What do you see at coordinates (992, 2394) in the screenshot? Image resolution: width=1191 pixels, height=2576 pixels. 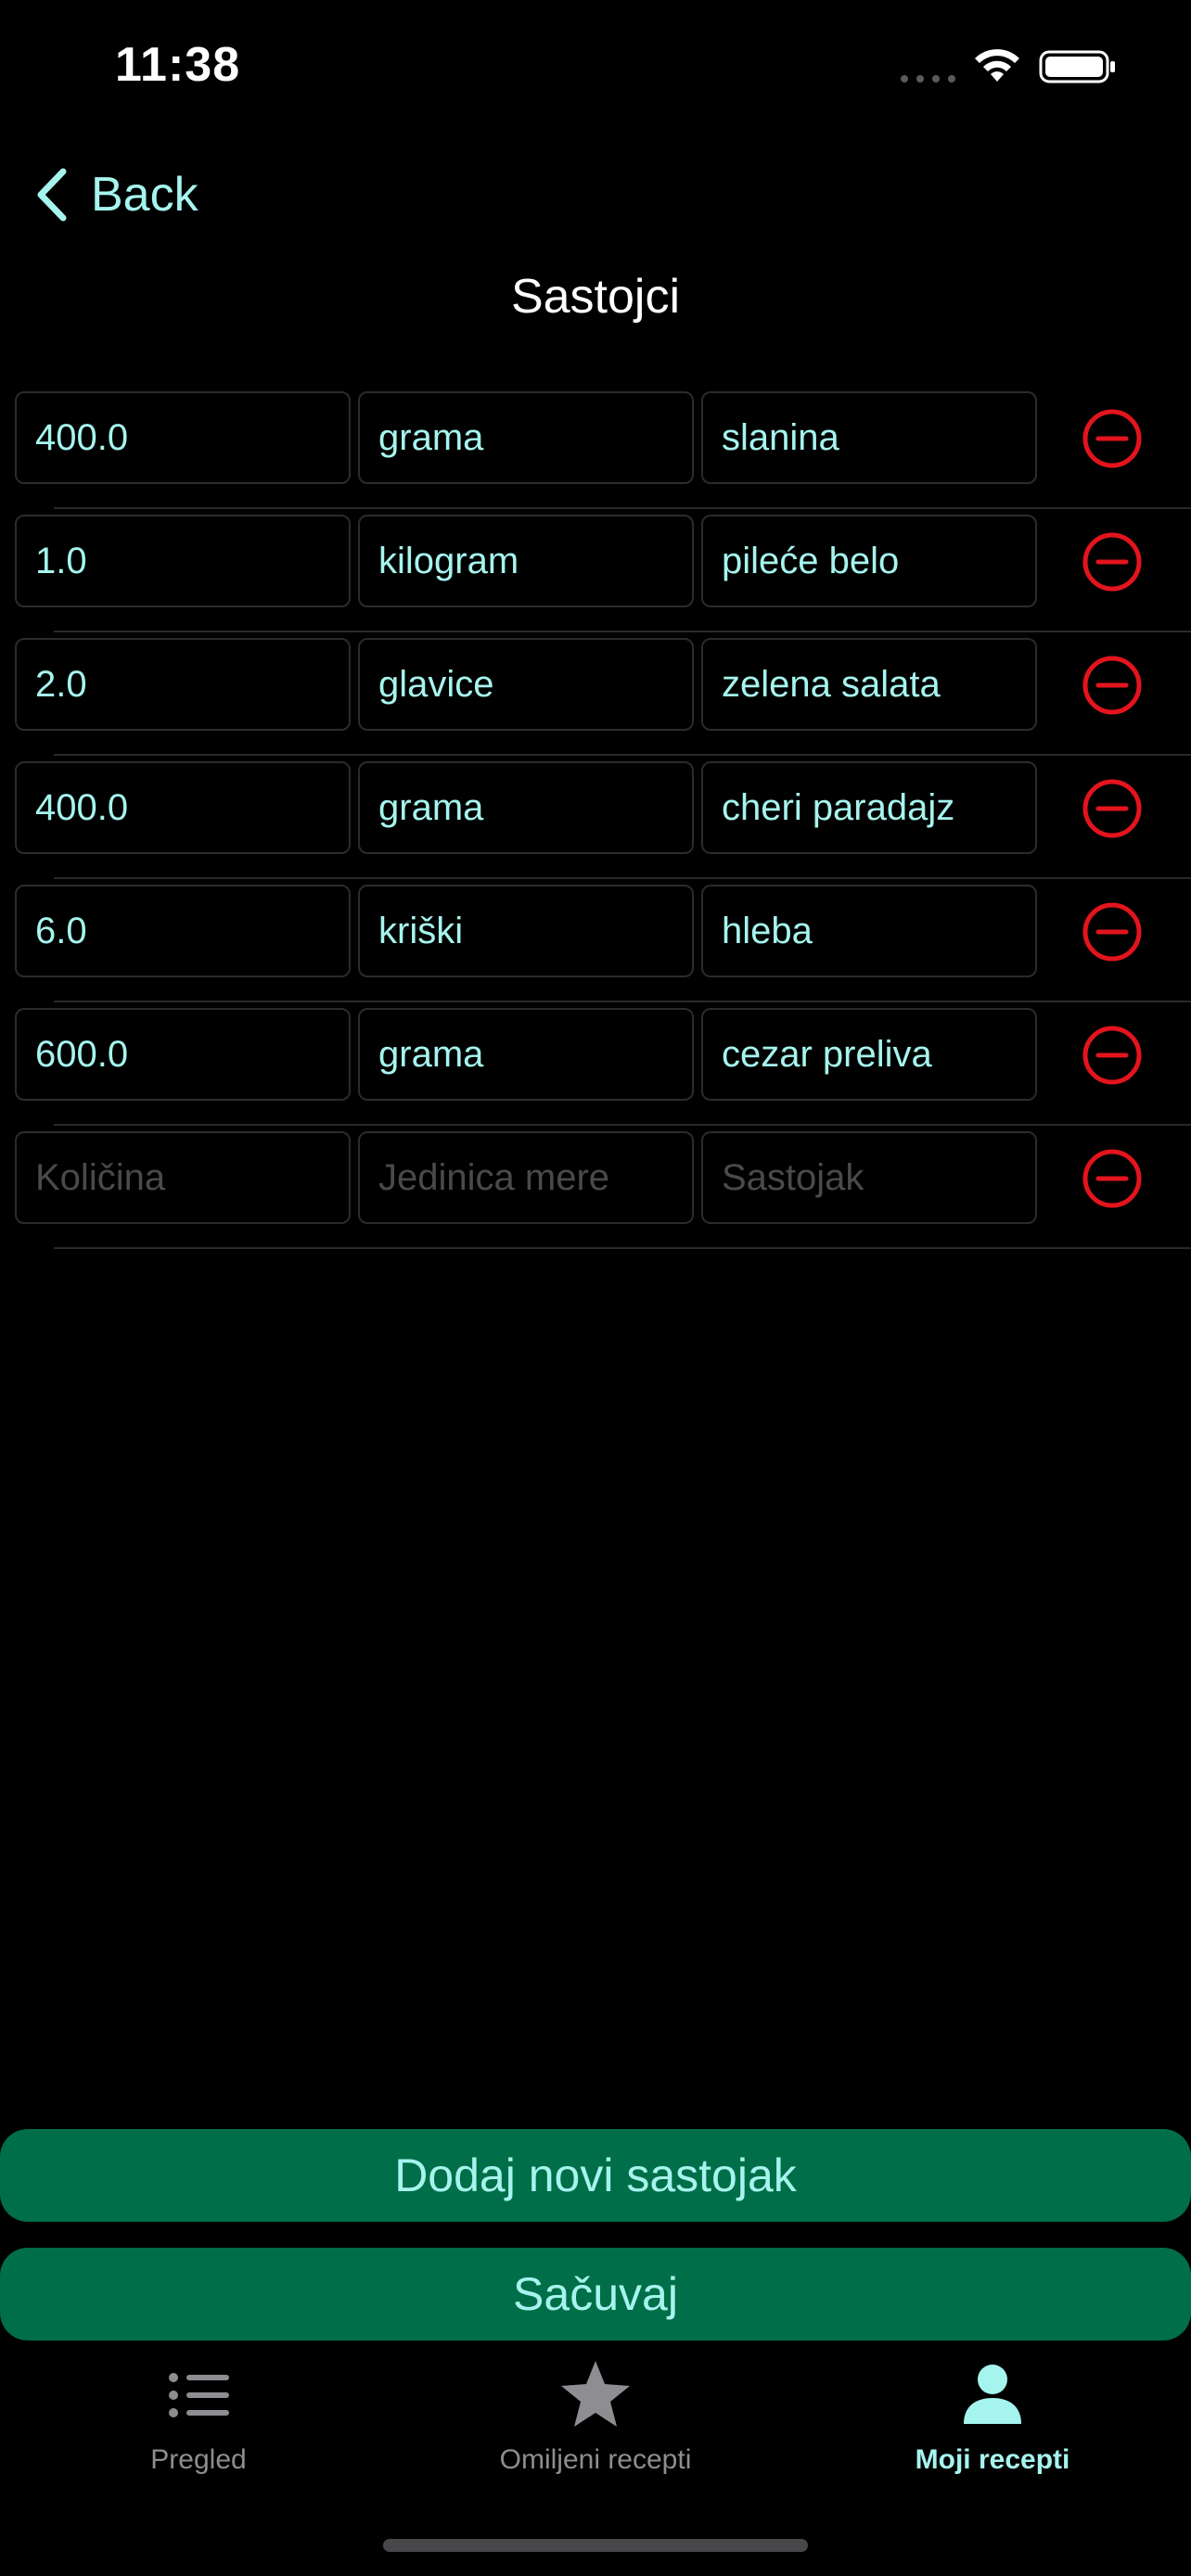 I see `person-icon` at bounding box center [992, 2394].